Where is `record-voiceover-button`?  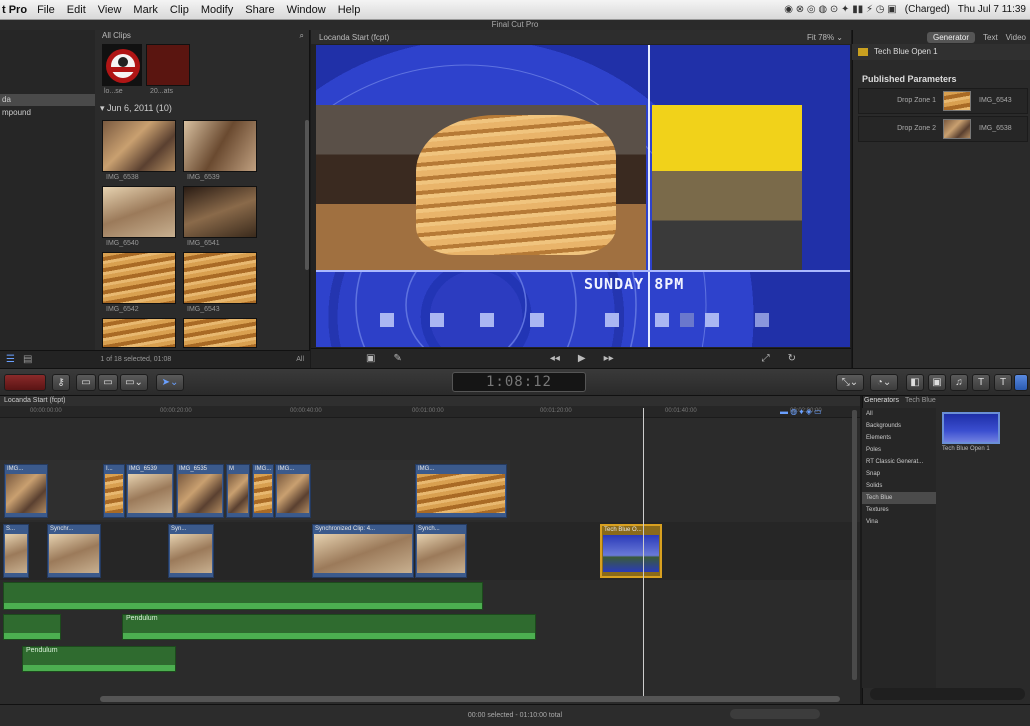 record-voiceover-button is located at coordinates (25, 382).